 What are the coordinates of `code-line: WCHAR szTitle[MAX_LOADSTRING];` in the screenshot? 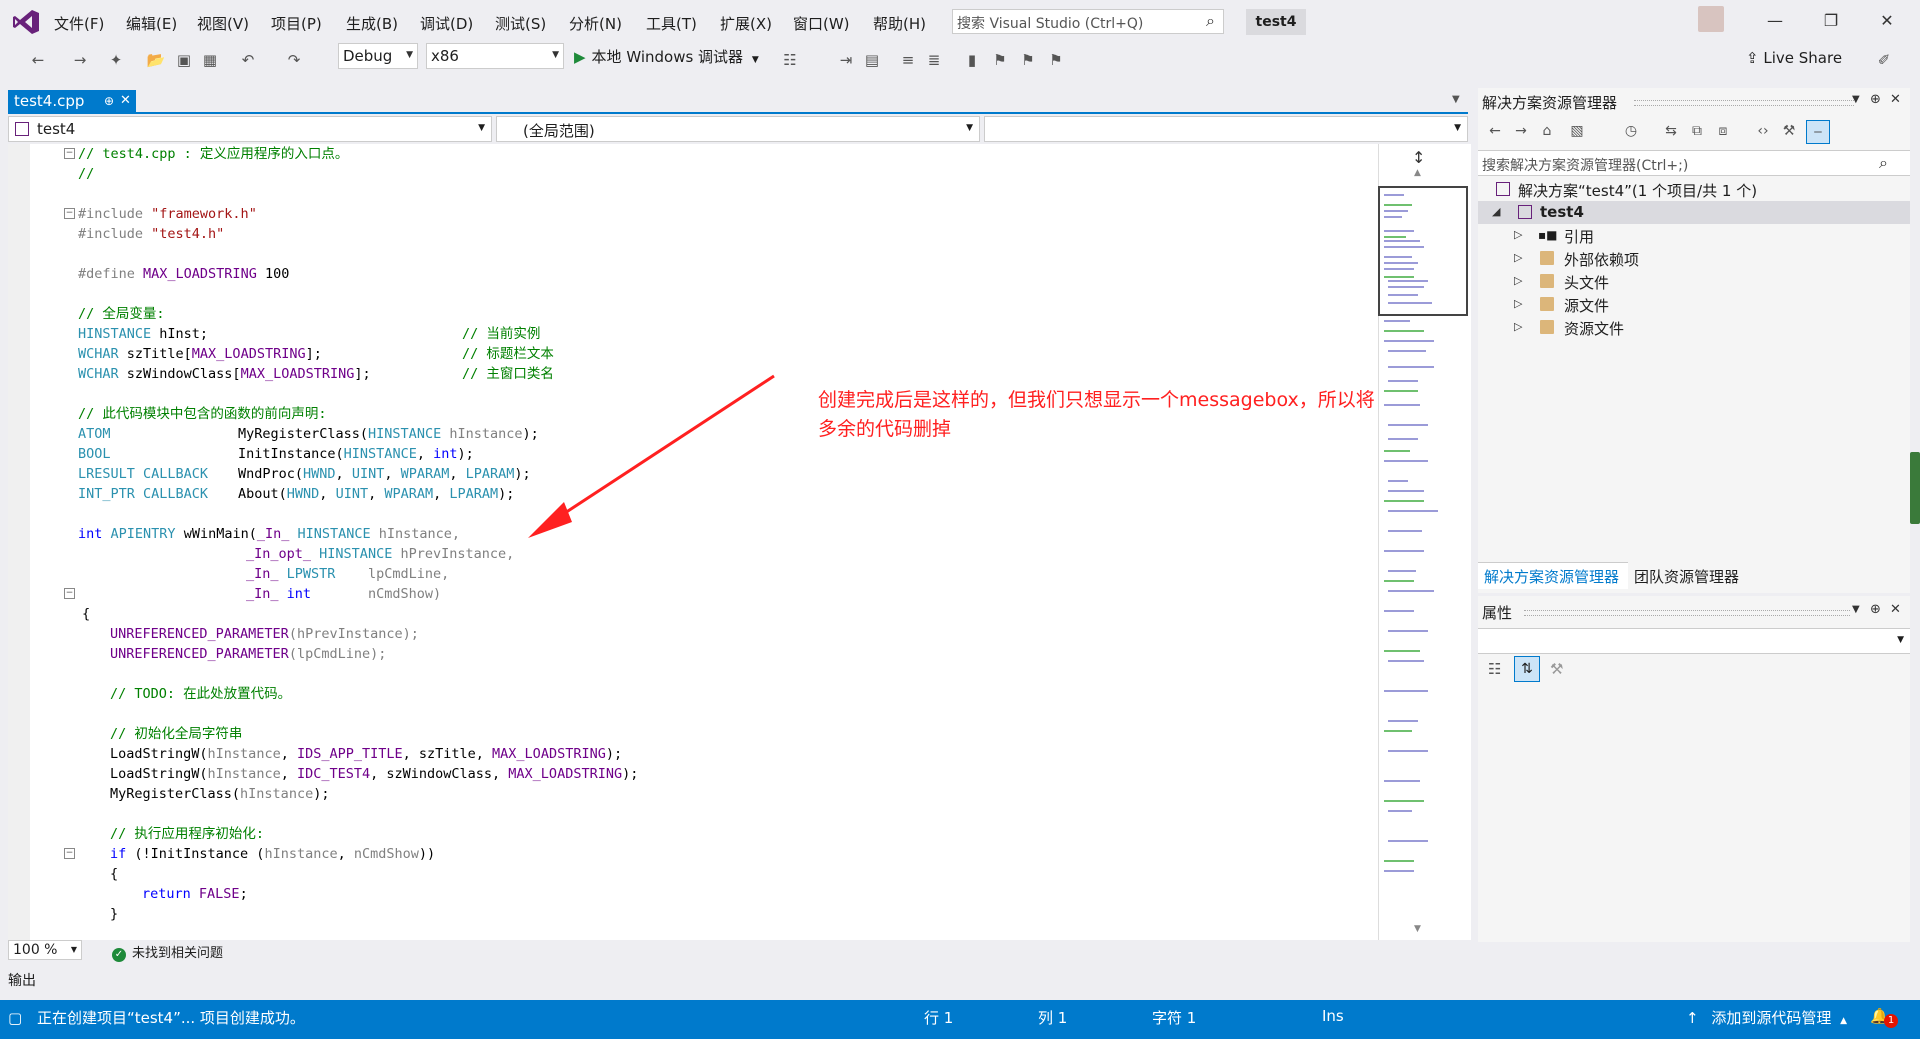 It's located at (200, 354).